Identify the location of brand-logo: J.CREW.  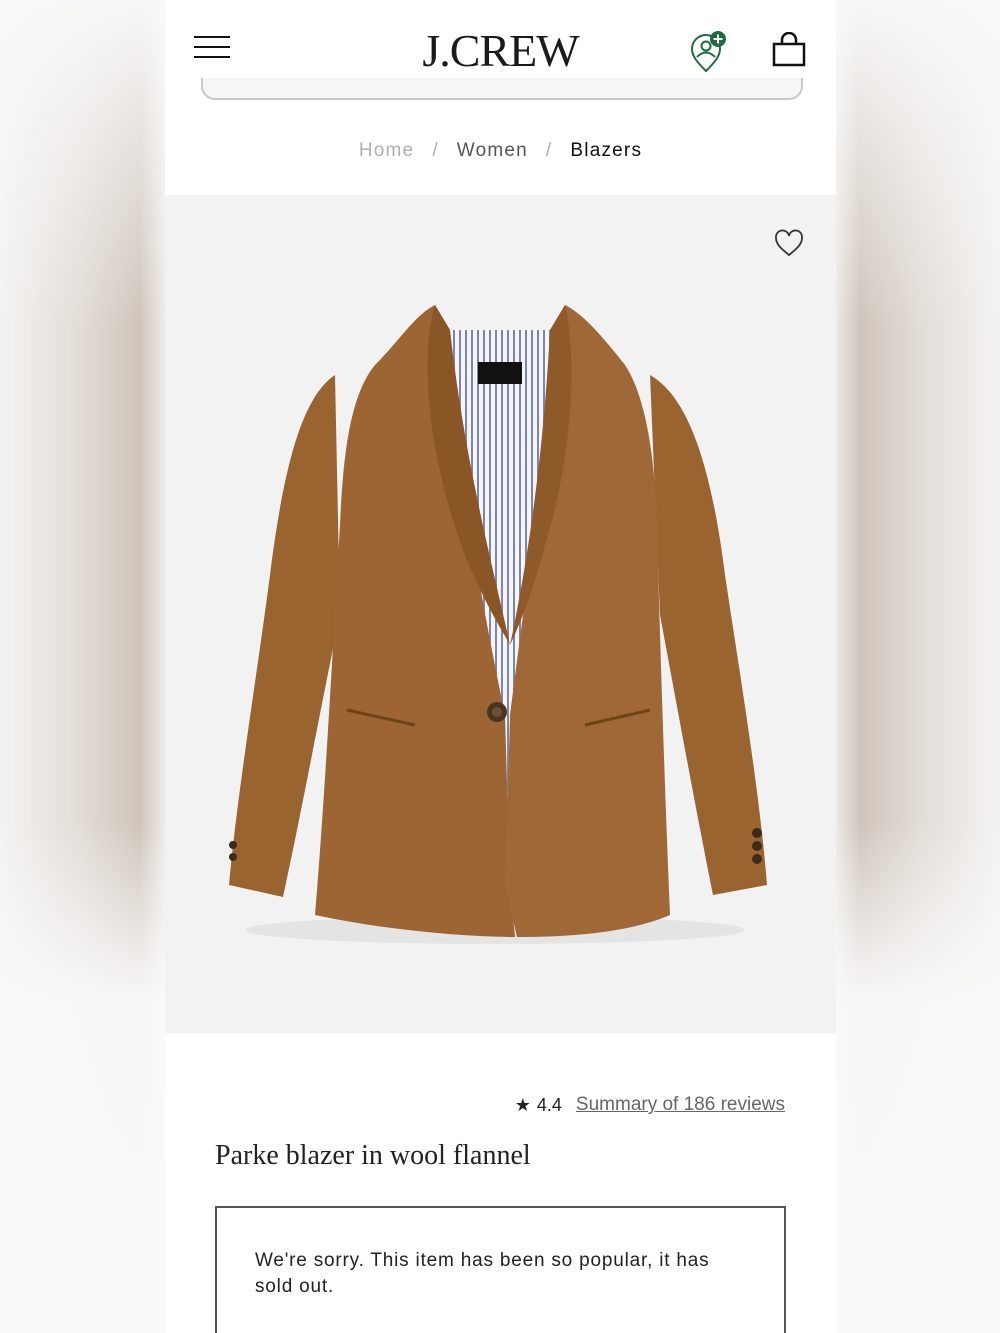
(500, 50).